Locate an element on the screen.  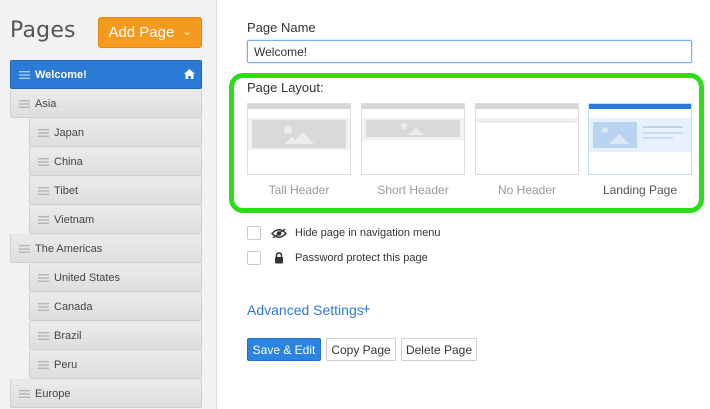
copy-page-button: Copy Page is located at coordinates (361, 349).